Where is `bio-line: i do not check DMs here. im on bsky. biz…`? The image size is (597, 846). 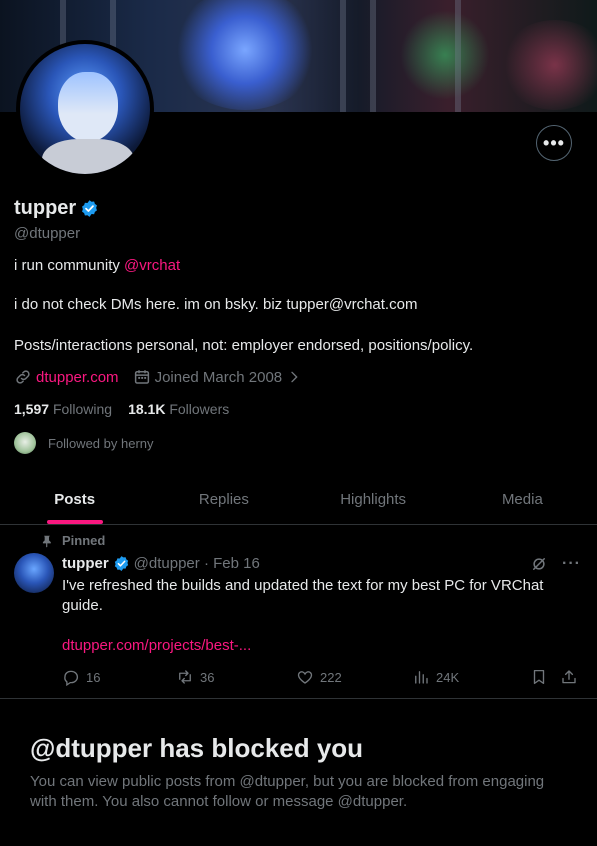
bio-line: i do not check DMs here. im on bsky. biz… is located at coordinates (216, 304).